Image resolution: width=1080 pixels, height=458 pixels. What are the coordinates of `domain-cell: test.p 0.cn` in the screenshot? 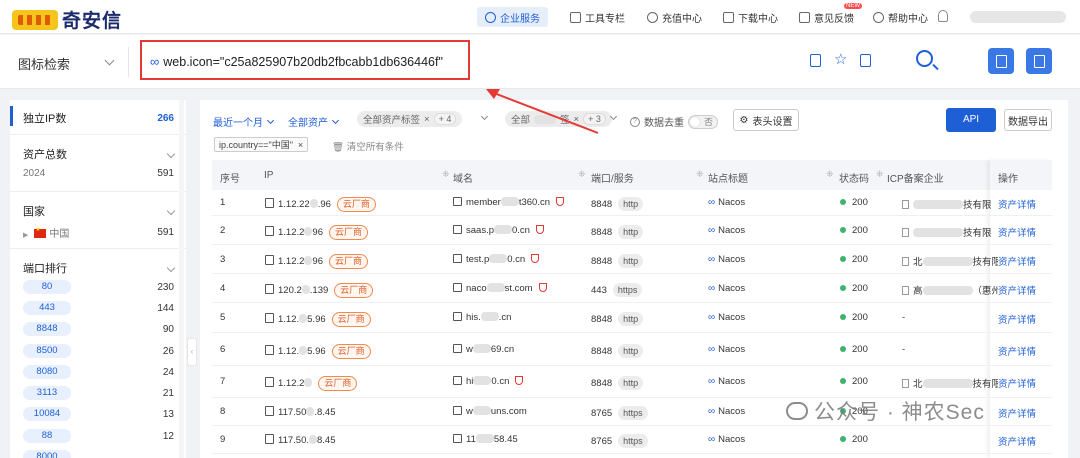 It's located at (496, 259).